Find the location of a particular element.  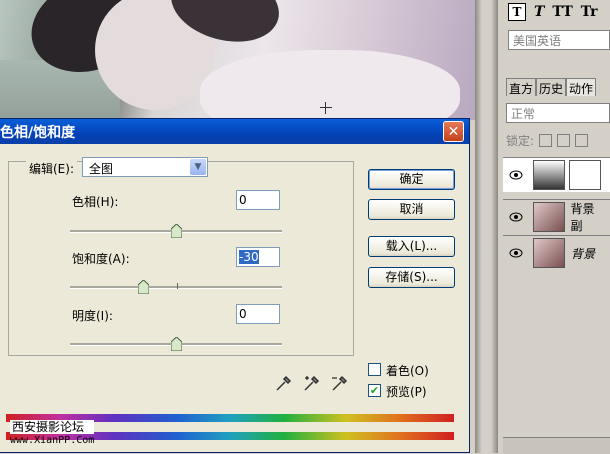

lock-transparency-icon is located at coordinates (546, 140).